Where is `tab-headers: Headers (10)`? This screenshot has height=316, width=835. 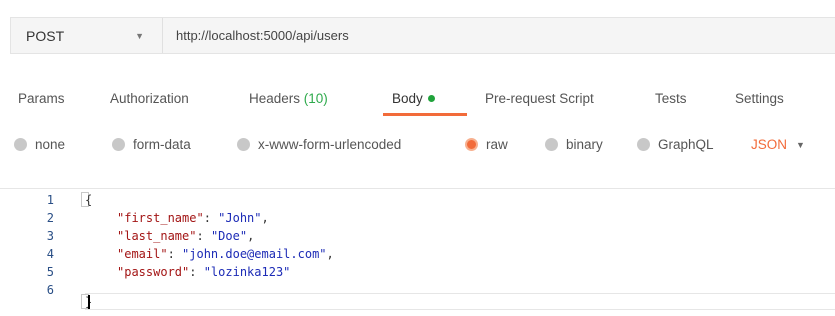 tab-headers: Headers (10) is located at coordinates (288, 98).